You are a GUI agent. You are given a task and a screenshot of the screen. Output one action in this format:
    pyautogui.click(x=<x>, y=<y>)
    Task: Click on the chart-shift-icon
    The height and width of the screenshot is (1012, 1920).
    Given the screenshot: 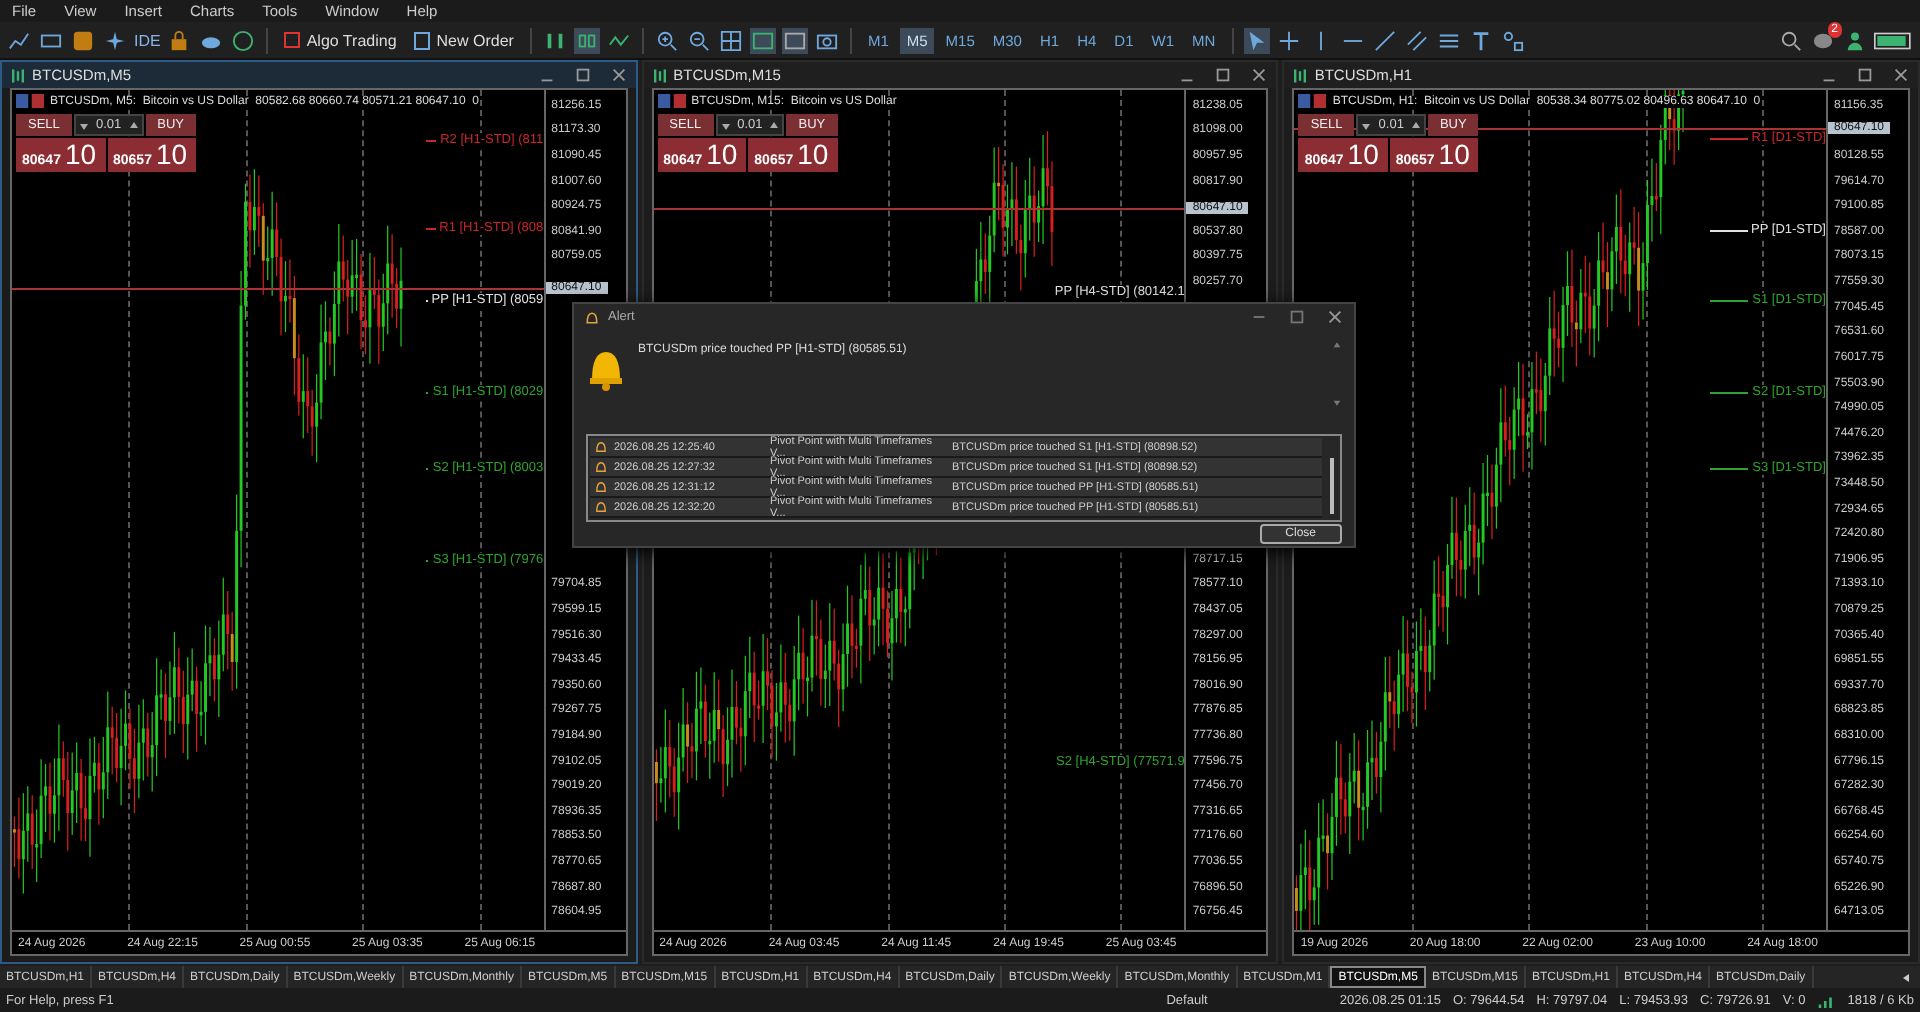 What is the action you would take?
    pyautogui.click(x=794, y=40)
    